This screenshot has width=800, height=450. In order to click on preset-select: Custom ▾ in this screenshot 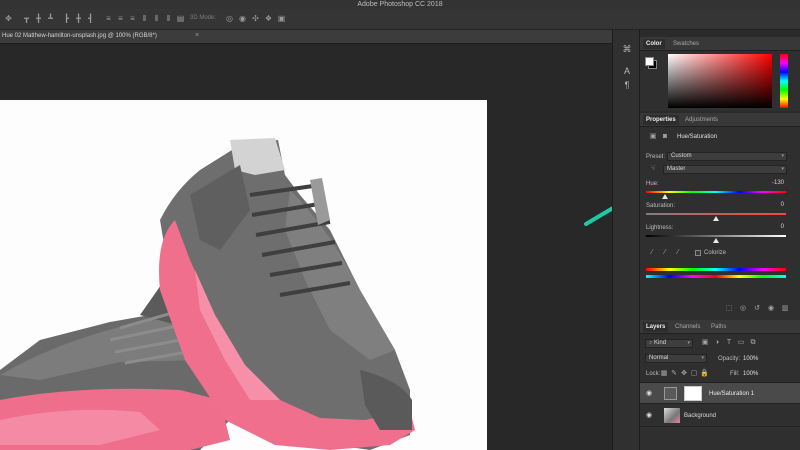, I will do `click(727, 156)`.